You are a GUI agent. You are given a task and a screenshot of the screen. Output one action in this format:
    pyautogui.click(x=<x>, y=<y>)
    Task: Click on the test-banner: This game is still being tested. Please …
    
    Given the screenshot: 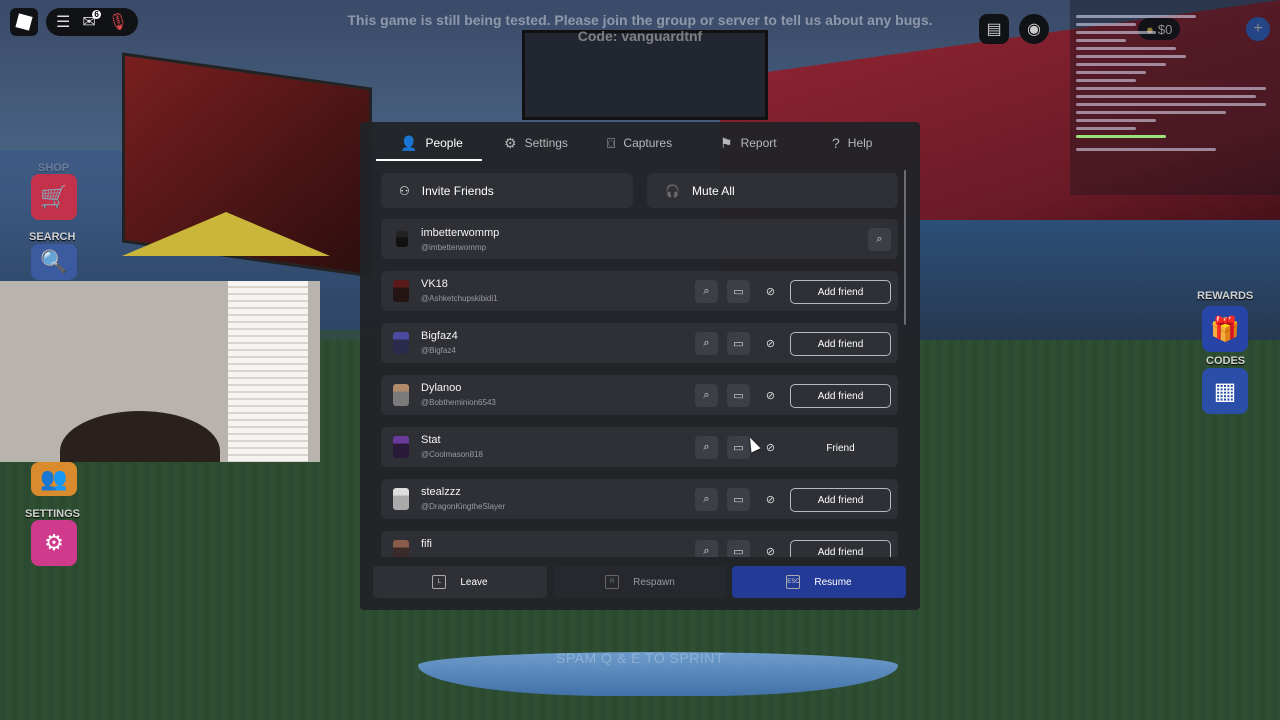 What is the action you would take?
    pyautogui.click(x=640, y=28)
    